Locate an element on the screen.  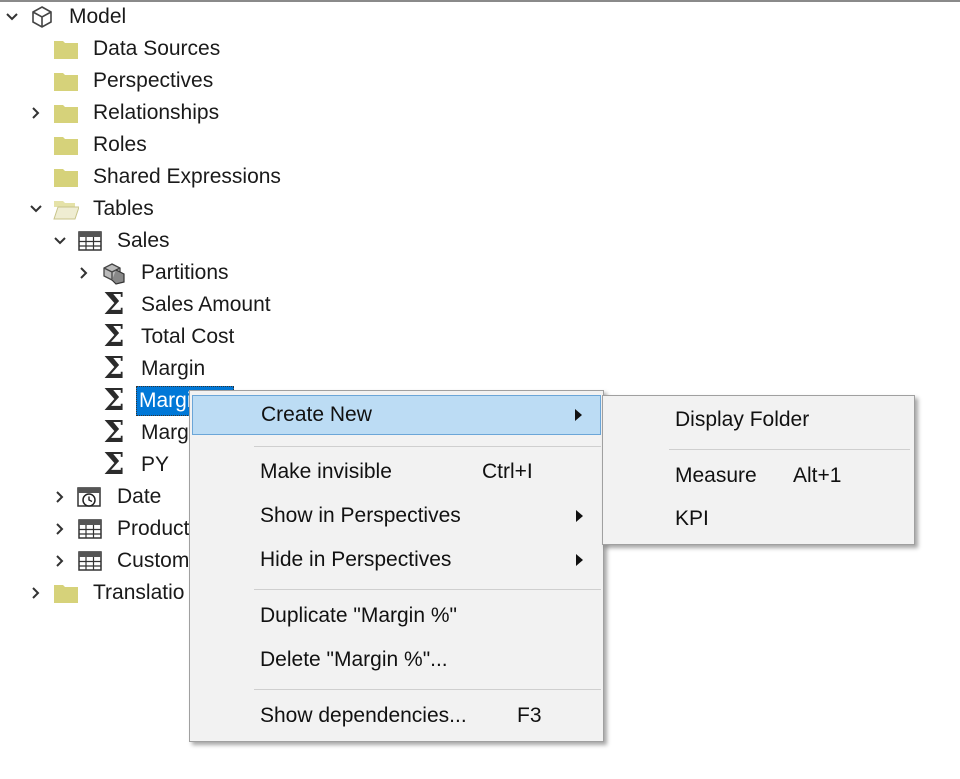
tree-node-model: Model is located at coordinates (150, 17).